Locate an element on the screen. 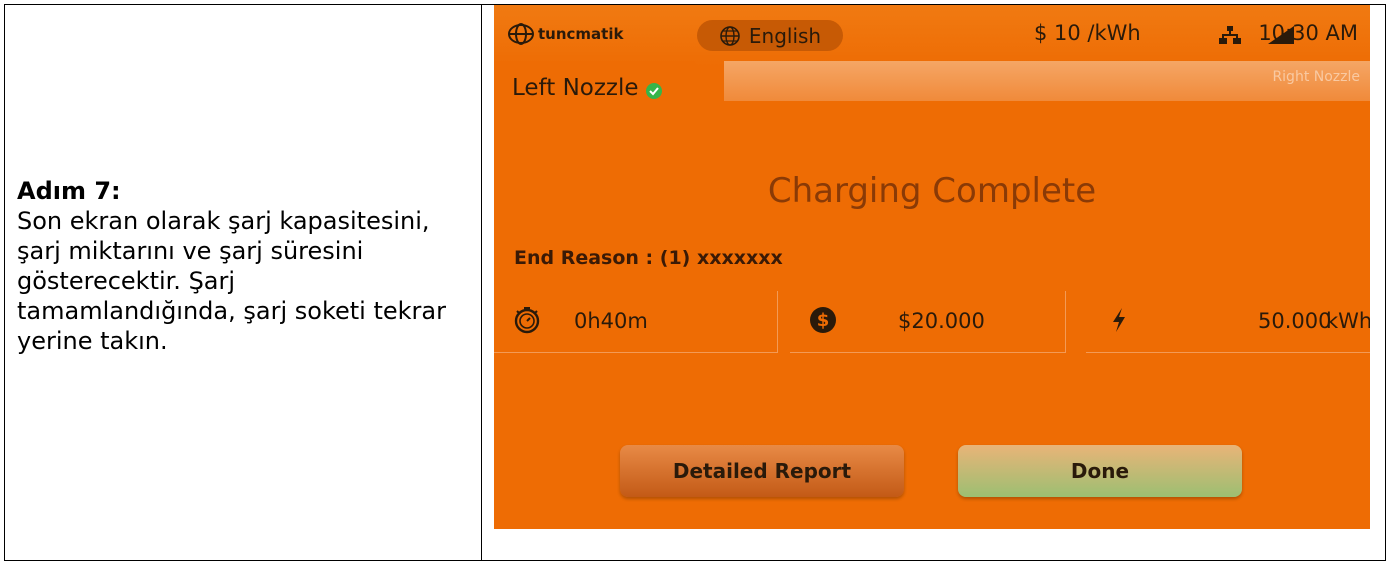 This screenshot has width=1394, height=567. tab-right-nozzle-label: Right Nozzle is located at coordinates (1316, 77).